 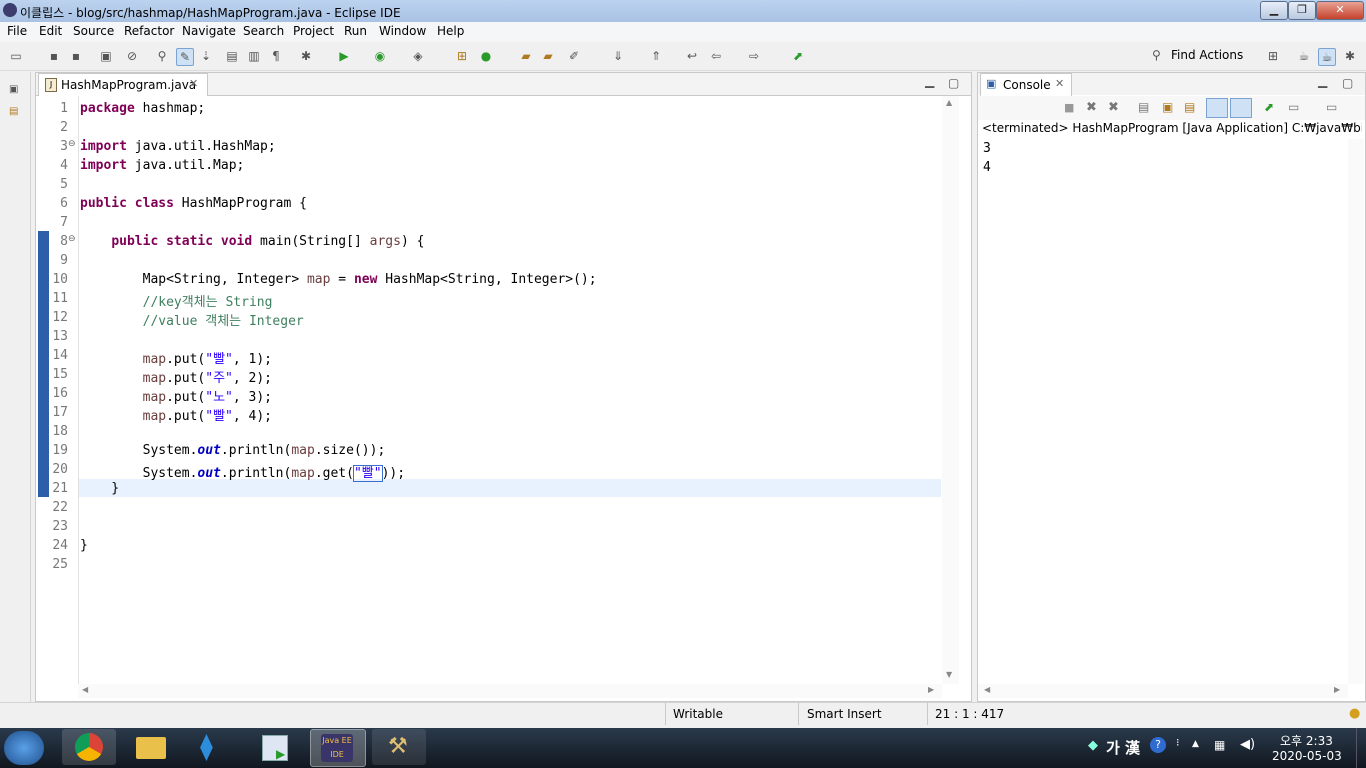 What do you see at coordinates (1091, 107) in the screenshot?
I see `remove-launch-icon: ✖` at bounding box center [1091, 107].